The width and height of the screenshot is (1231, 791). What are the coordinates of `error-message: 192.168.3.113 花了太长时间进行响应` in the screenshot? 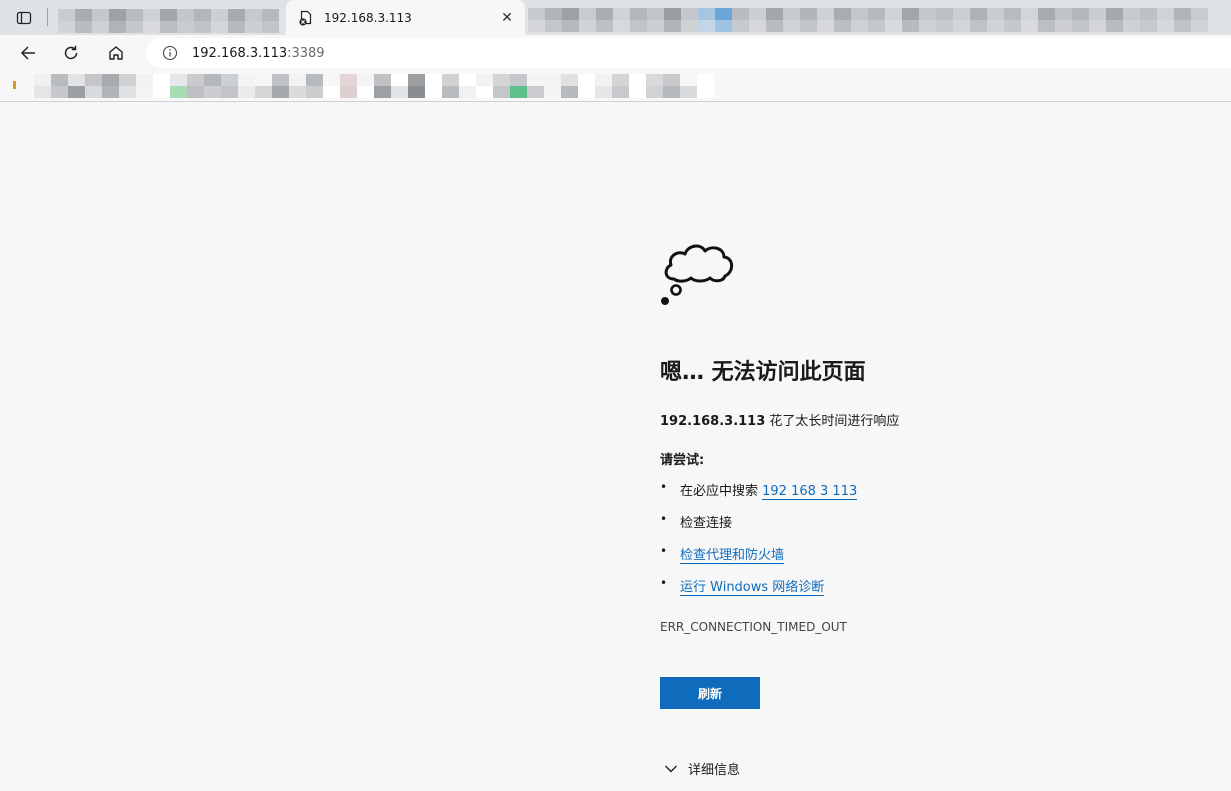 It's located at (779, 419).